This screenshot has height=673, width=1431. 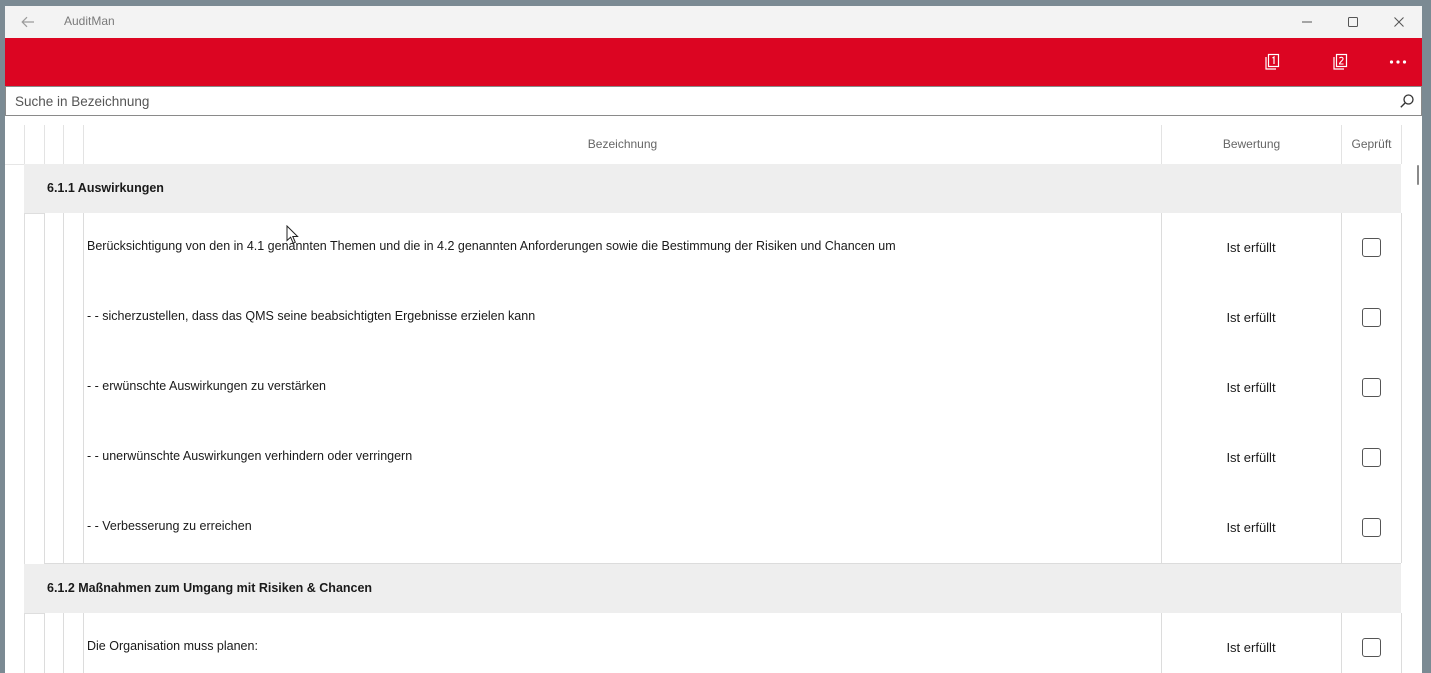 I want to click on page-one-icon, so click(x=1272, y=61).